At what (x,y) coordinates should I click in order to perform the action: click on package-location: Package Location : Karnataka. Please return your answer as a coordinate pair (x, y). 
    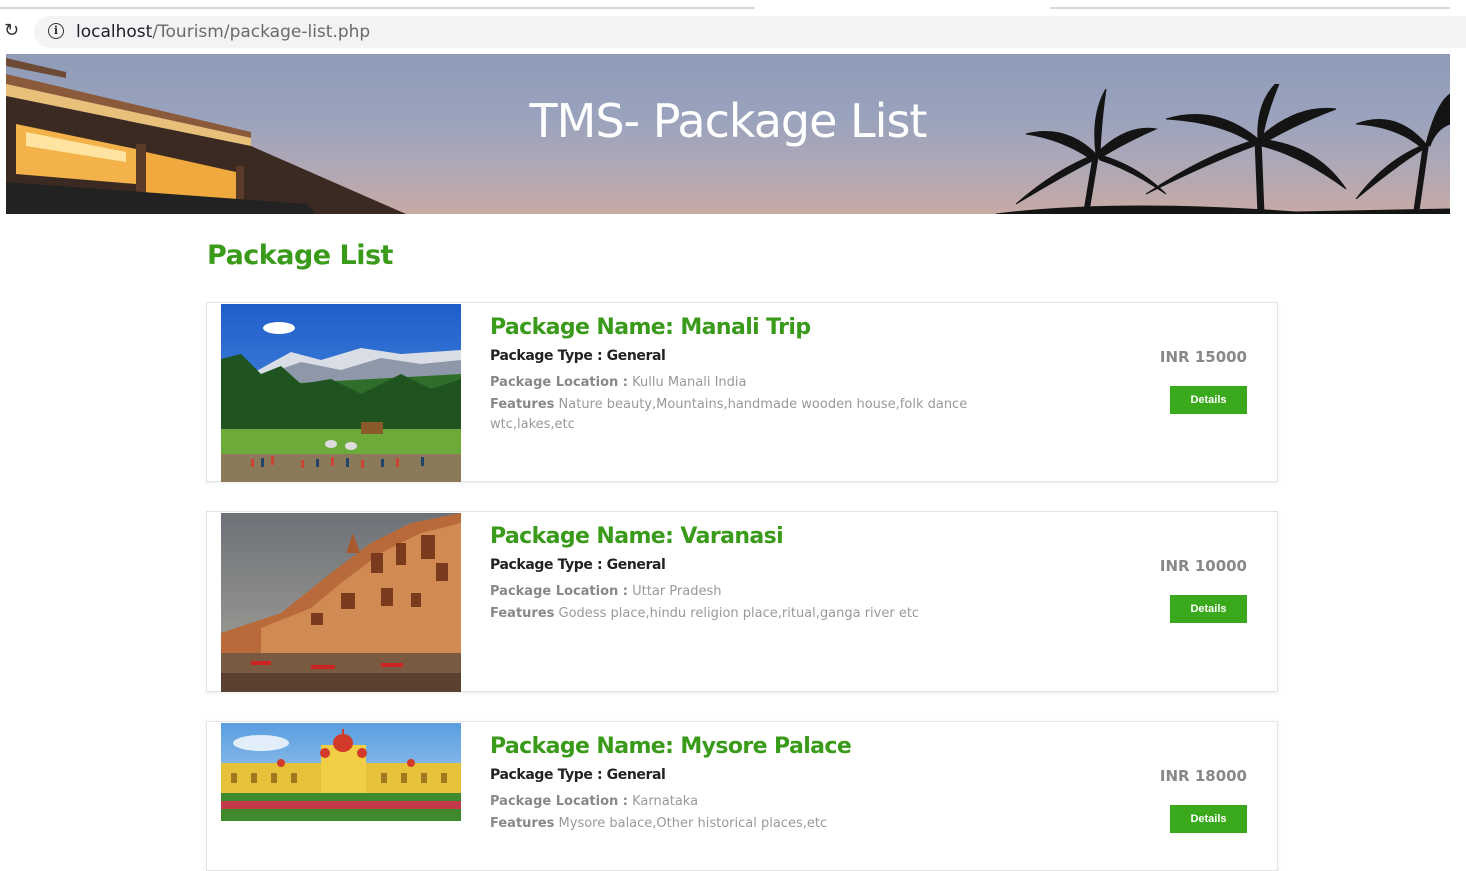
    Looking at the image, I should click on (594, 801).